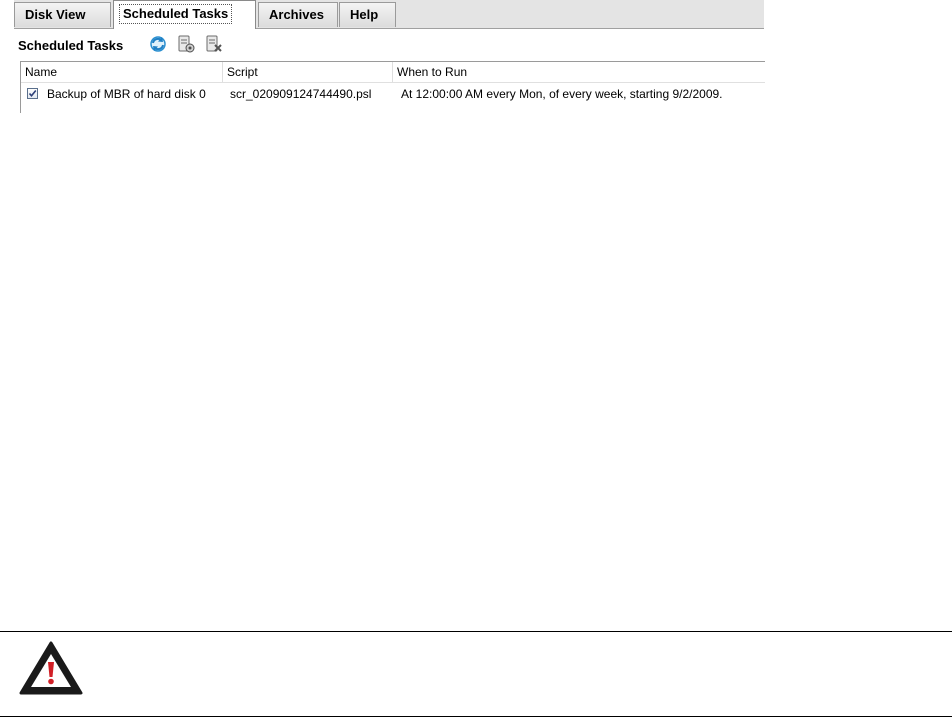  I want to click on refresh-icon, so click(158, 46).